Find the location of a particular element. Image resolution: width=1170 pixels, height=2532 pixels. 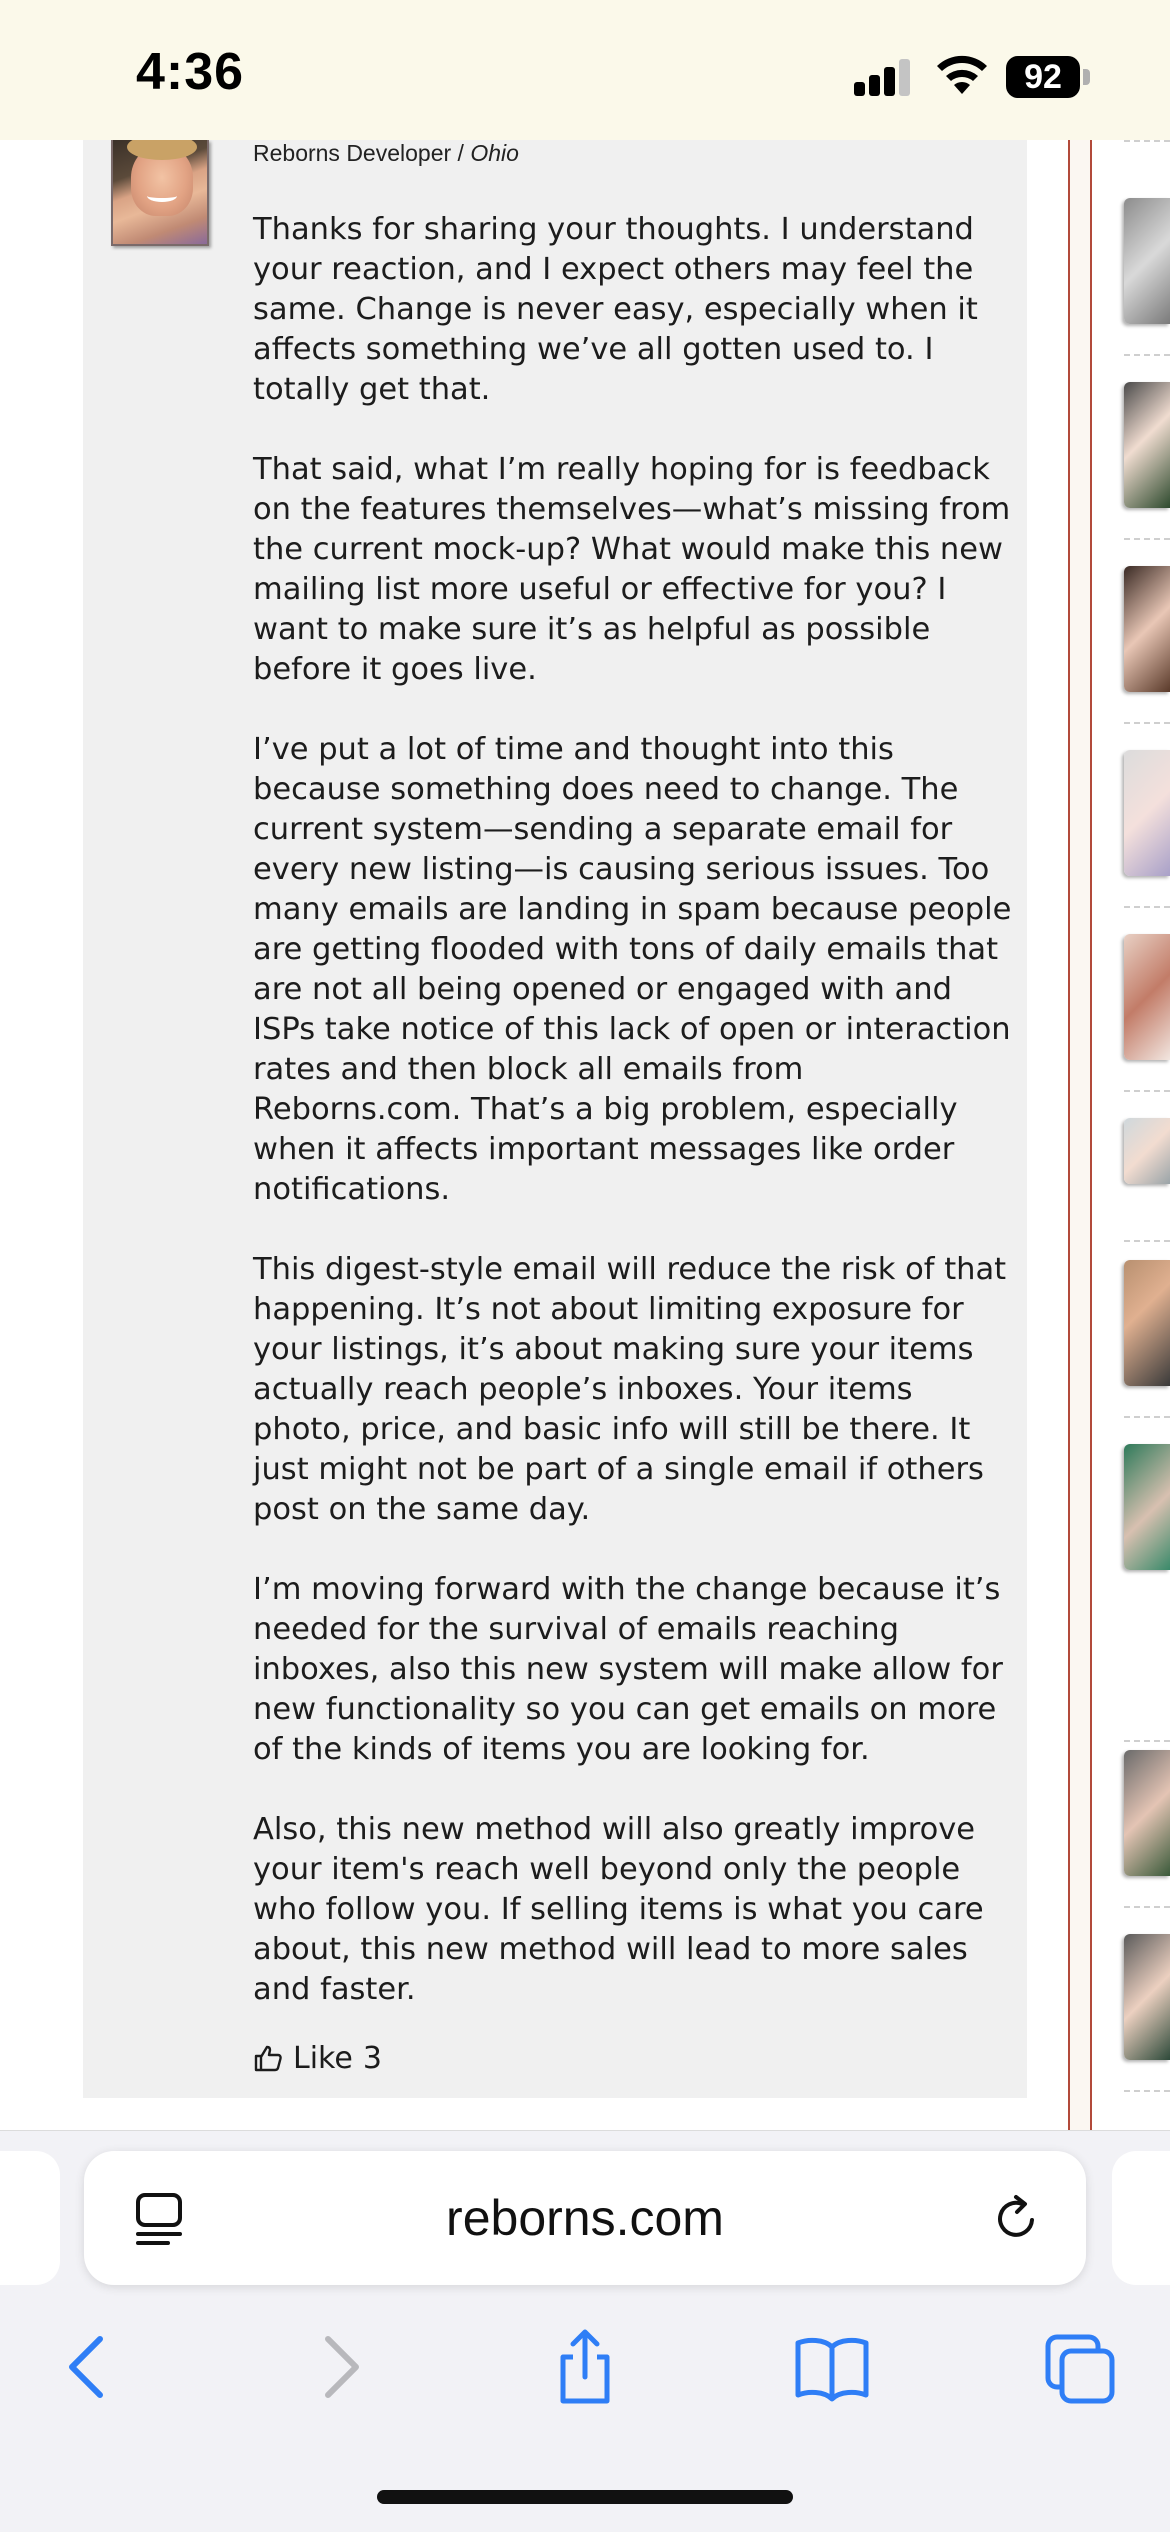

next-tab-pill is located at coordinates (1141, 2218).